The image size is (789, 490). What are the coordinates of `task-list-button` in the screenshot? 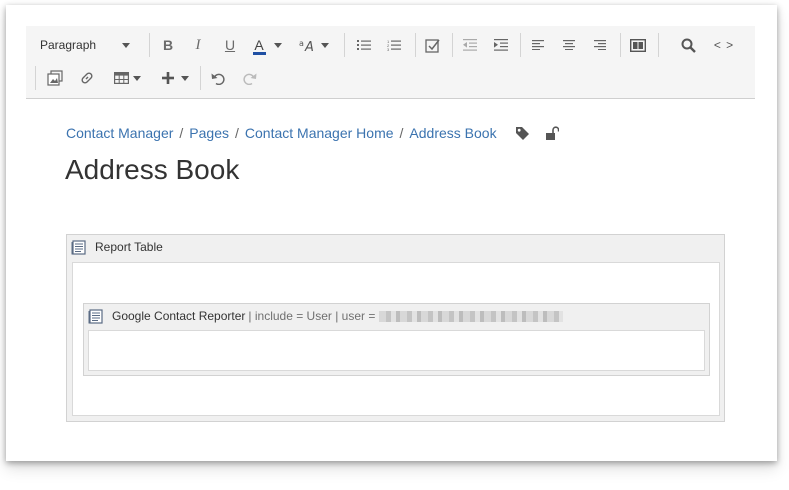 It's located at (432, 45).